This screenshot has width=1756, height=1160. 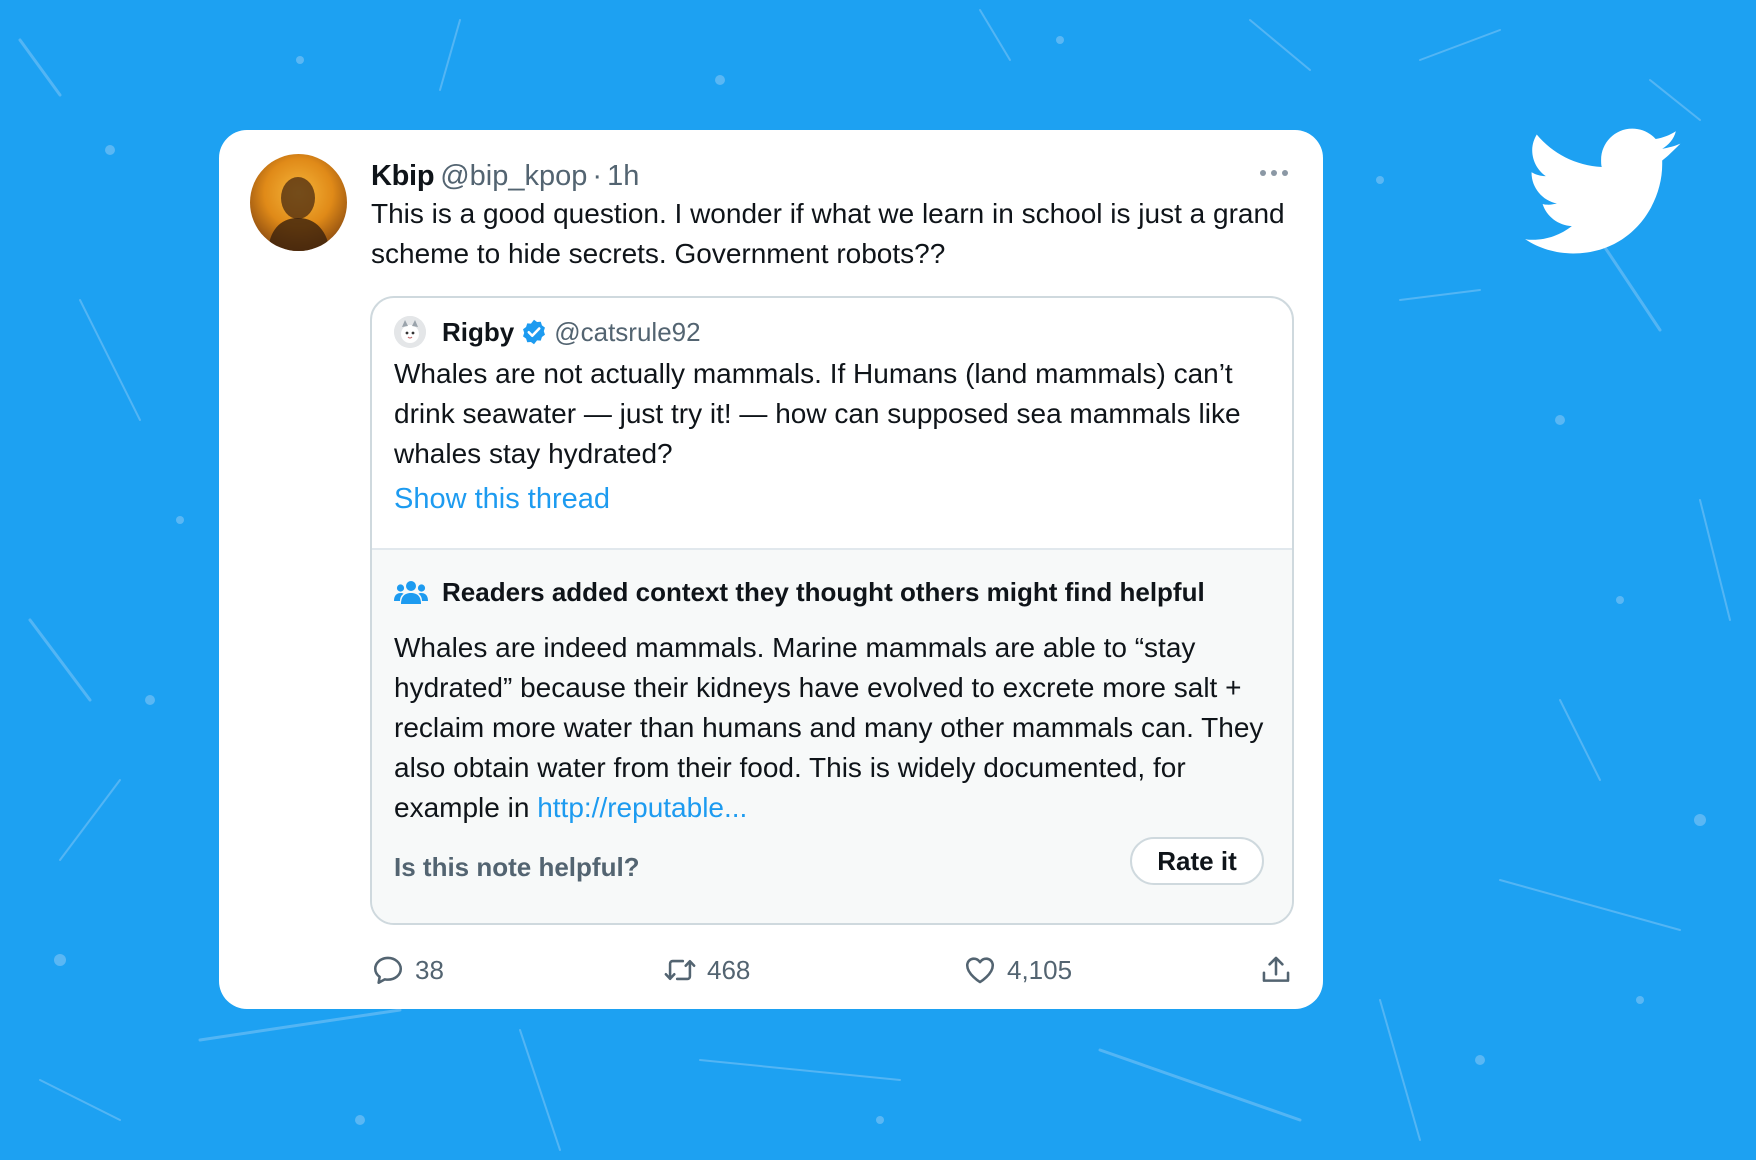 What do you see at coordinates (547, 332) in the screenshot?
I see `quoted-tweet-header: Rigby @catsrule92` at bounding box center [547, 332].